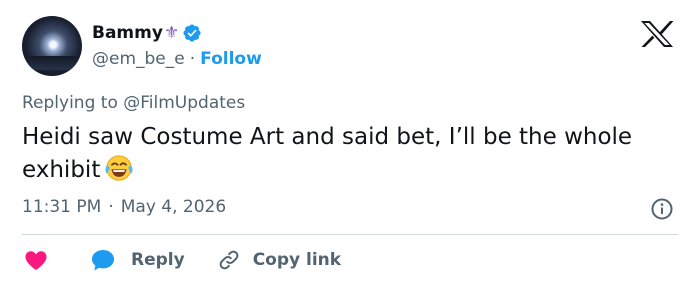 Image resolution: width=700 pixels, height=287 pixels. I want to click on copy-link-label: Copy link, so click(297, 260).